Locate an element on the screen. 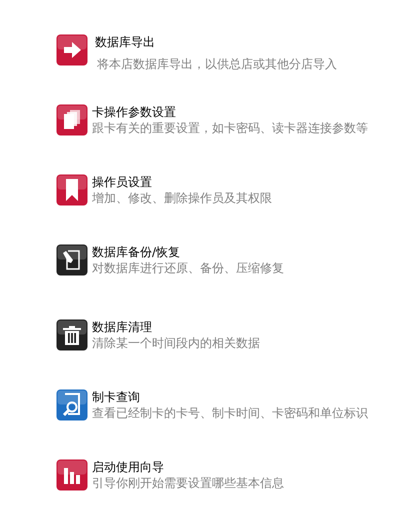 This screenshot has height=521, width=409. edit-icon is located at coordinates (72, 260).